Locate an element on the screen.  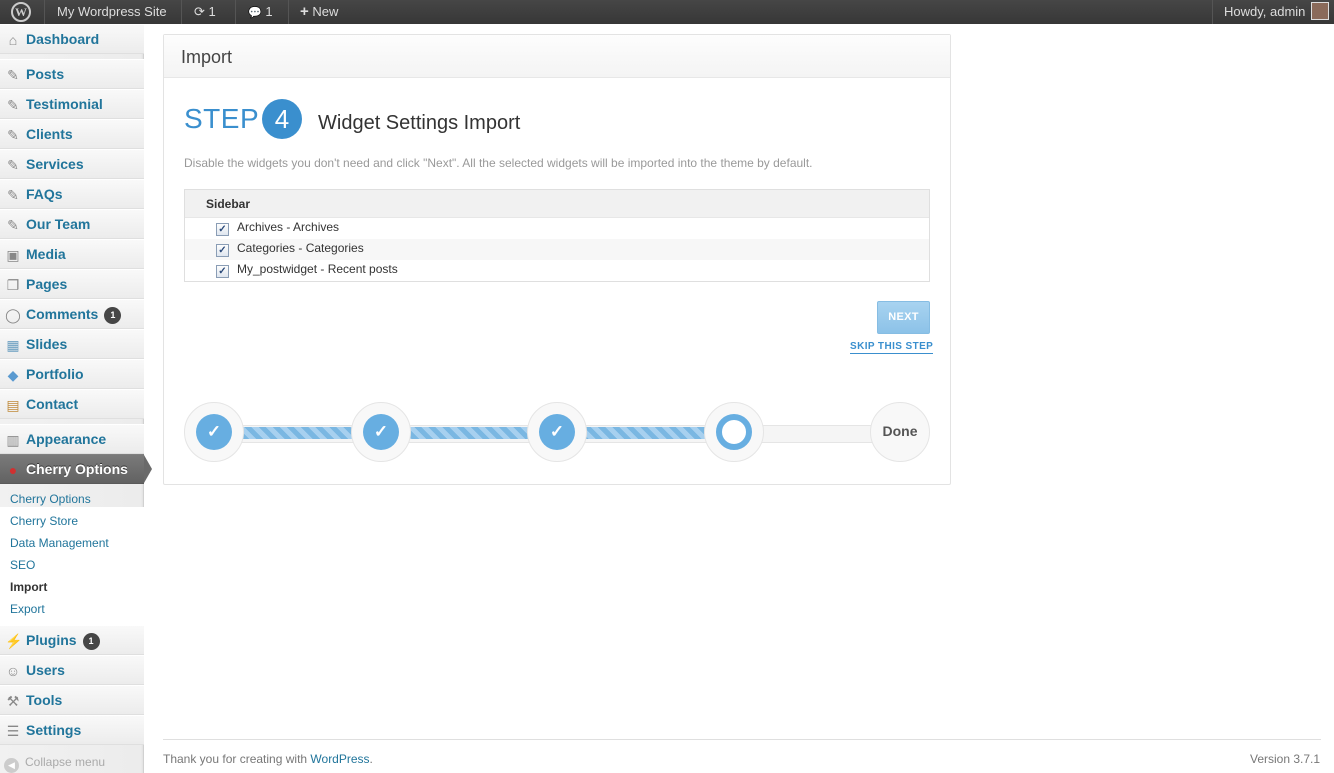
sidebar-item-dashboard: ⌂ Dashboard is located at coordinates (72, 39).